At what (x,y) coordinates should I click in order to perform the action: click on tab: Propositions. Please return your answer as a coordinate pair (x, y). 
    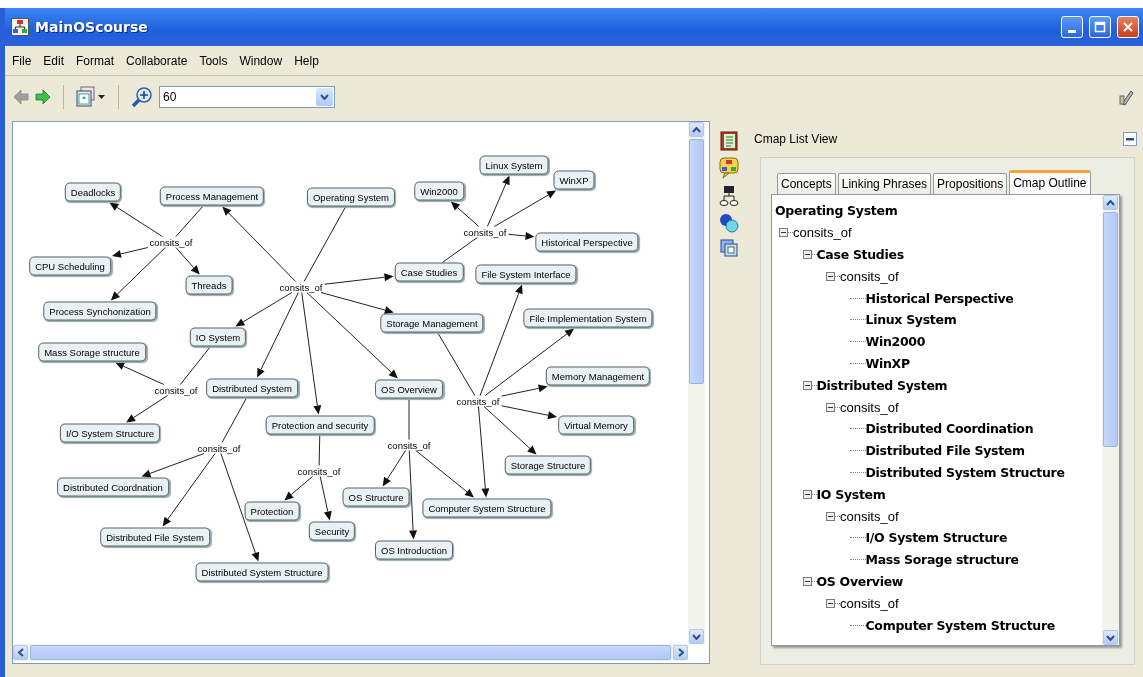
    Looking at the image, I should click on (970, 183).